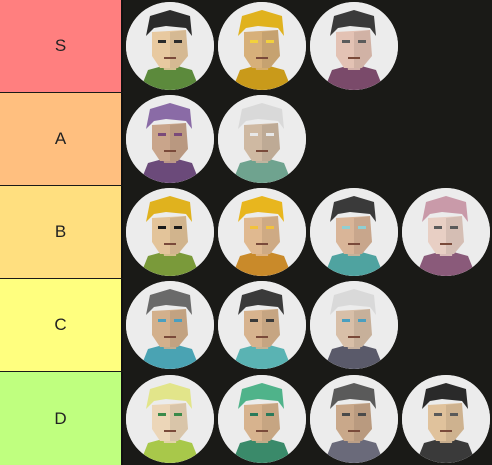 The image size is (492, 465). Describe the element at coordinates (170, 46) in the screenshot. I see `dark-haired-man-green-shirt-avatar` at that location.